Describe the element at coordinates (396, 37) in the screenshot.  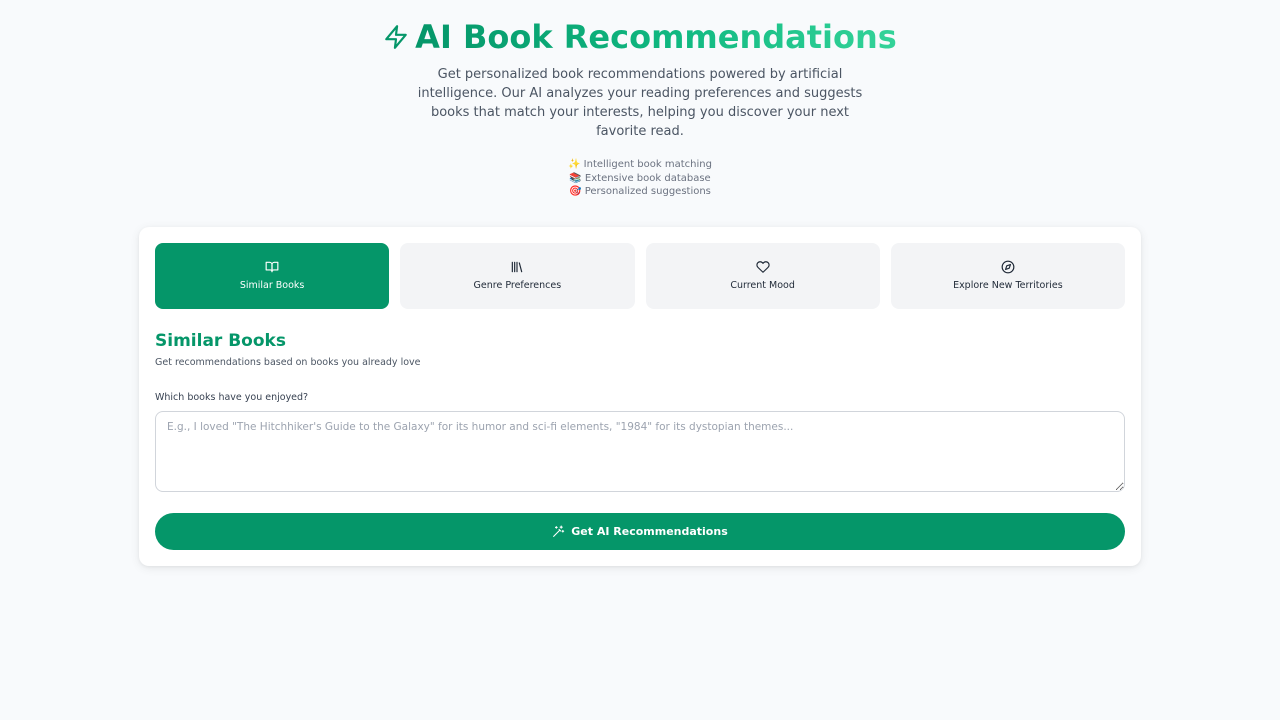
I see `lightning-bolt-icon` at that location.